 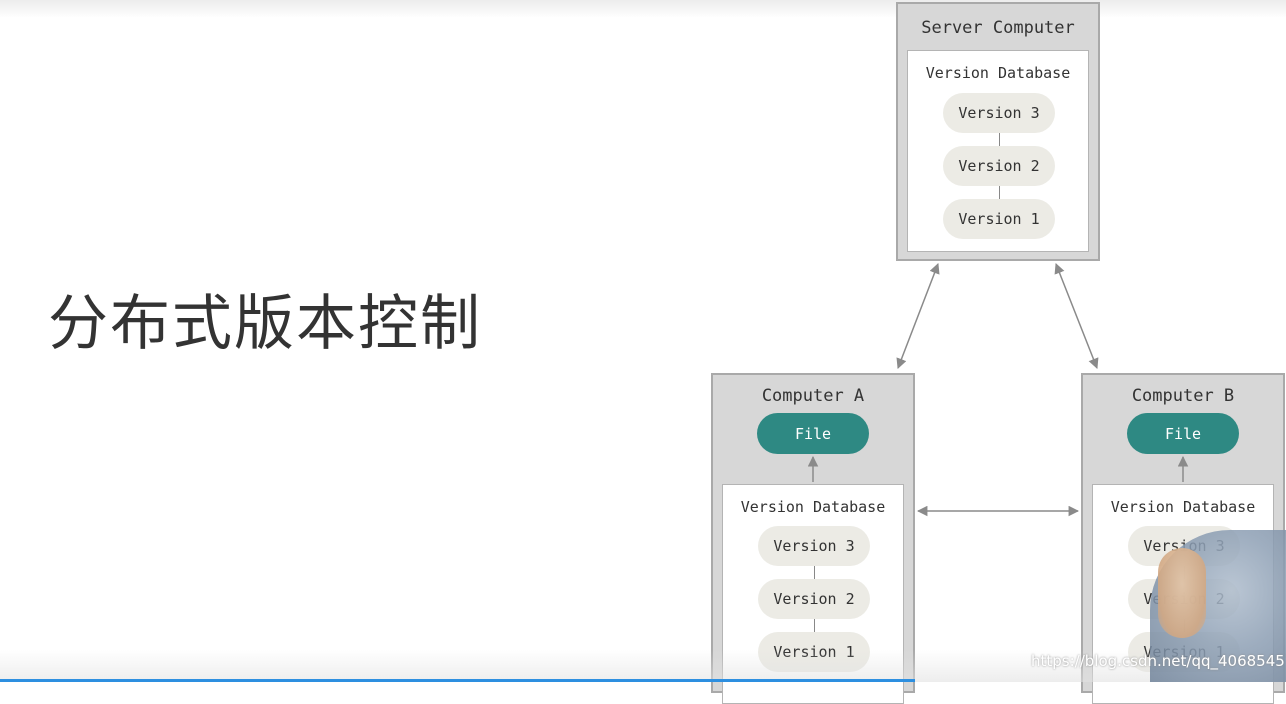 What do you see at coordinates (918, 316) in the screenshot?
I see `arrow-server-computer-a` at bounding box center [918, 316].